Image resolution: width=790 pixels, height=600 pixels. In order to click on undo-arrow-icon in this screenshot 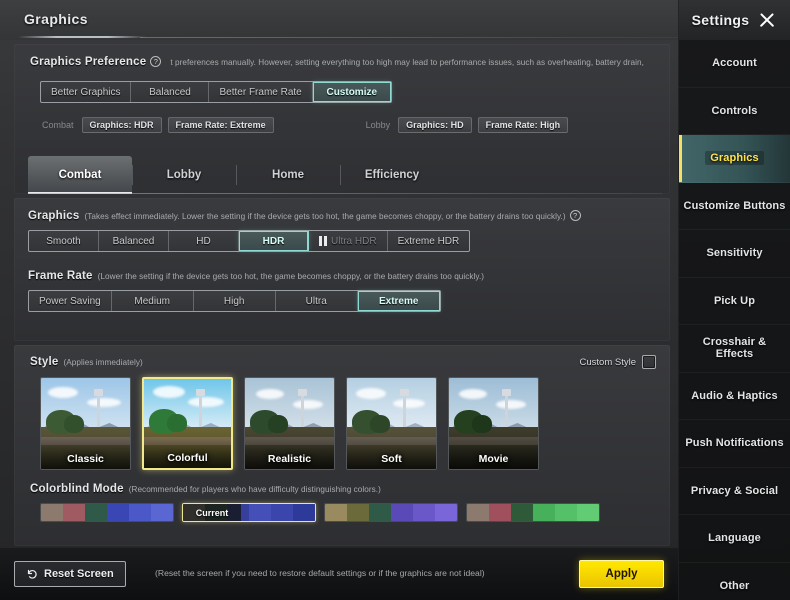, I will do `click(32, 574)`.